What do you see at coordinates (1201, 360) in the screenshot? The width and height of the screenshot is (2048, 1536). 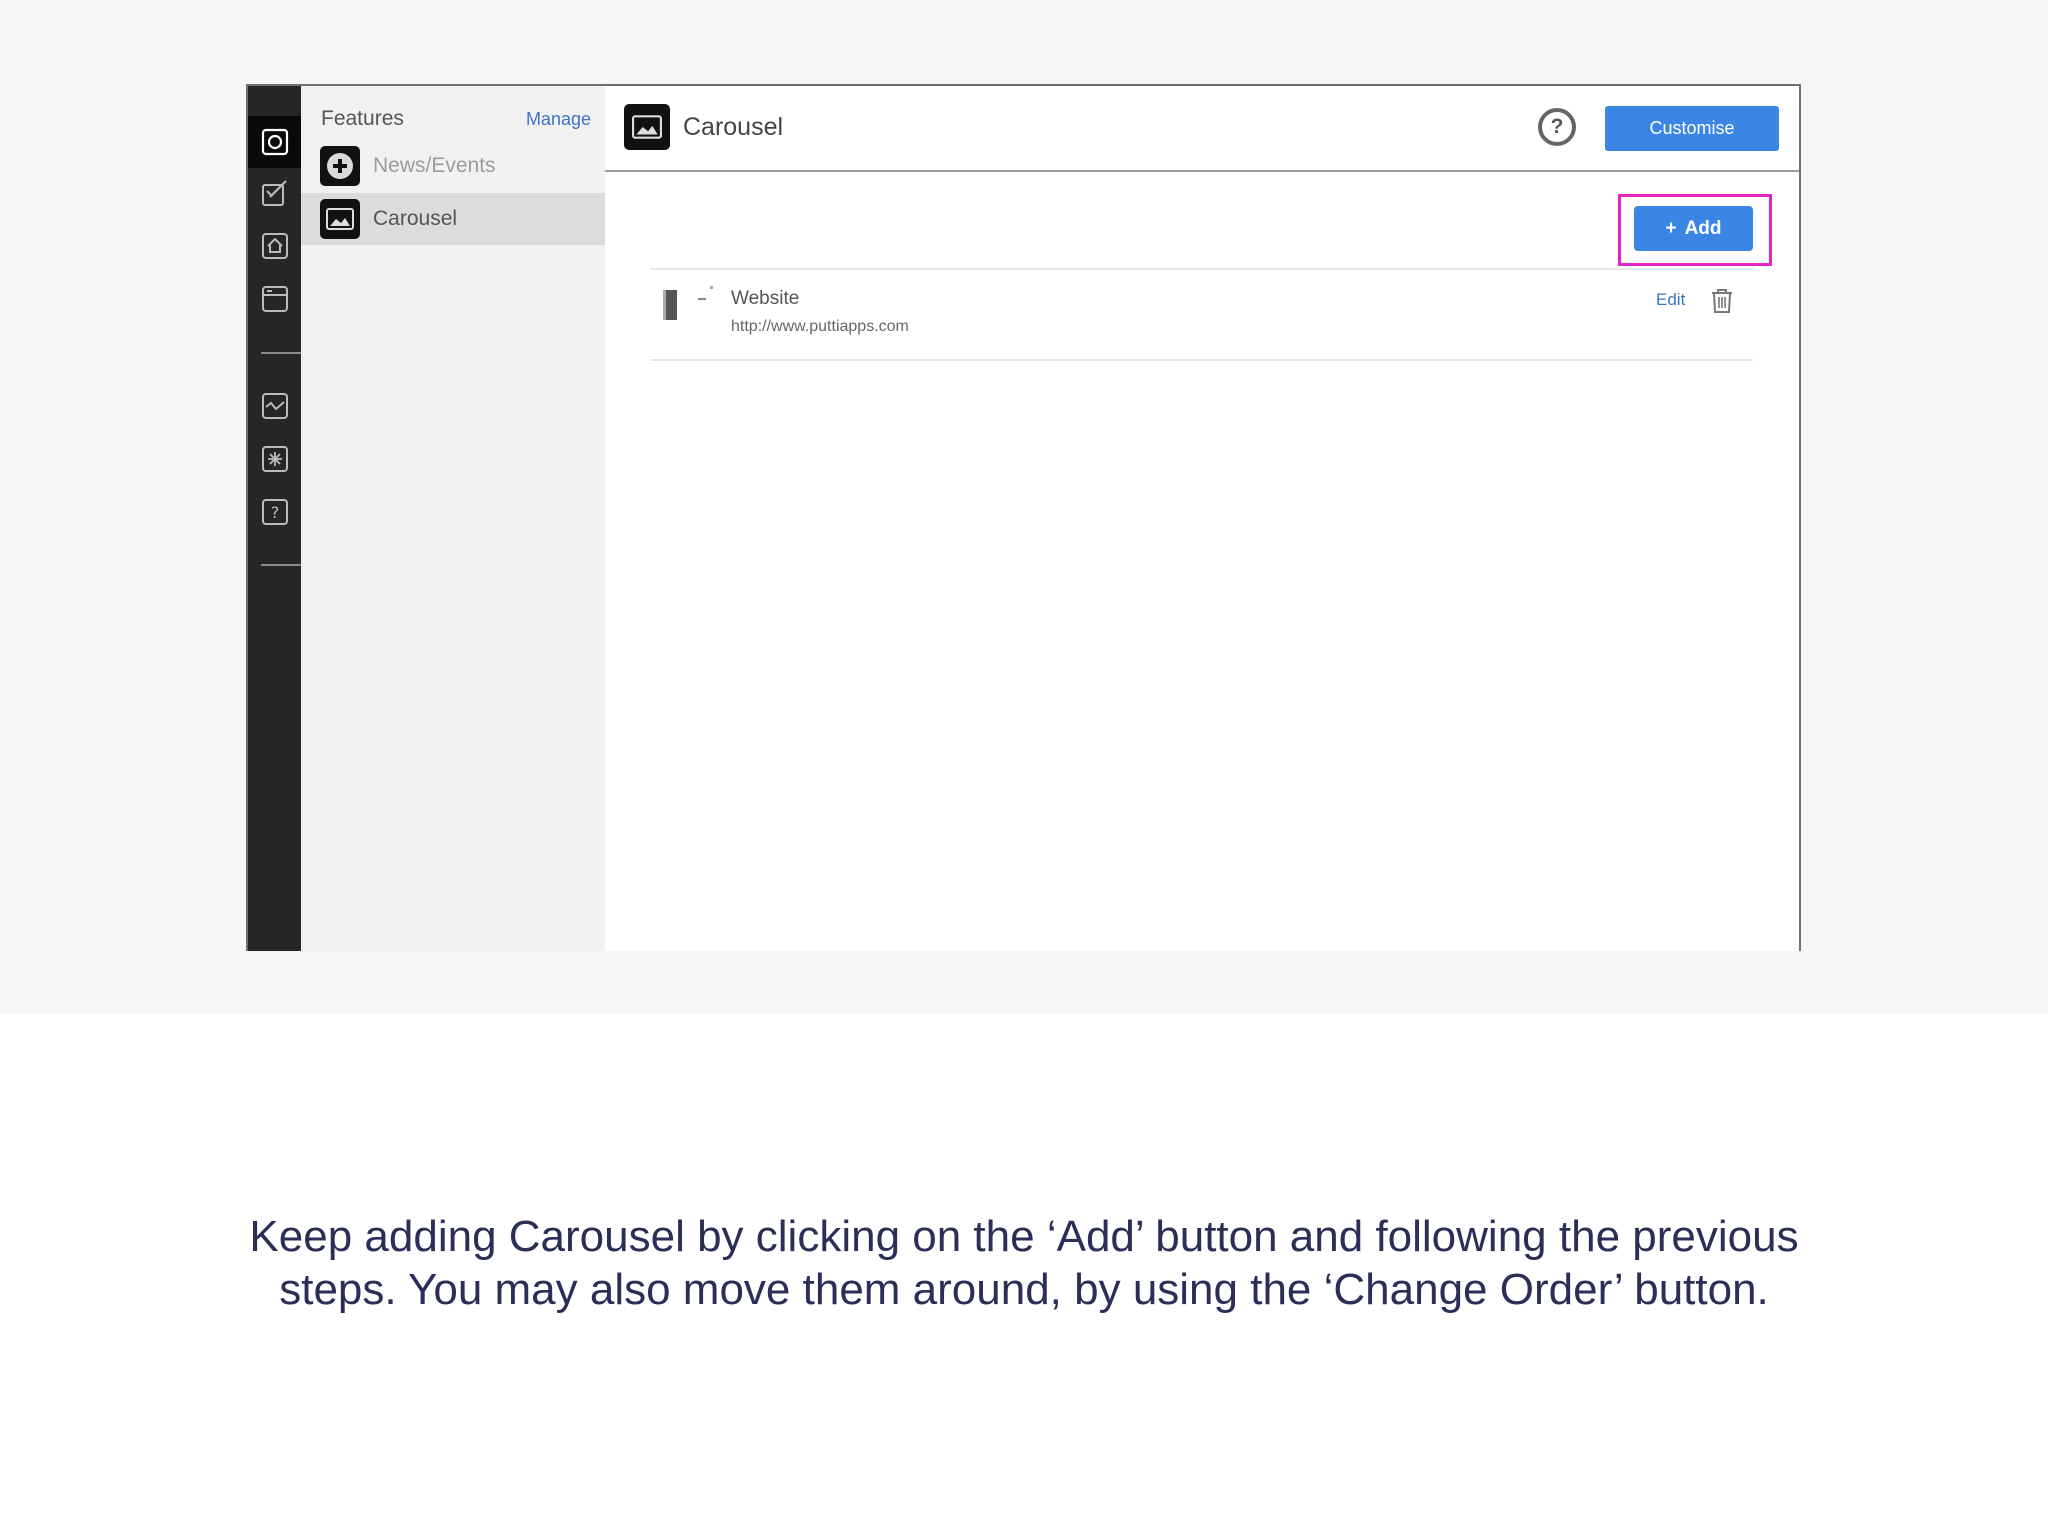 I see `list-divider` at bounding box center [1201, 360].